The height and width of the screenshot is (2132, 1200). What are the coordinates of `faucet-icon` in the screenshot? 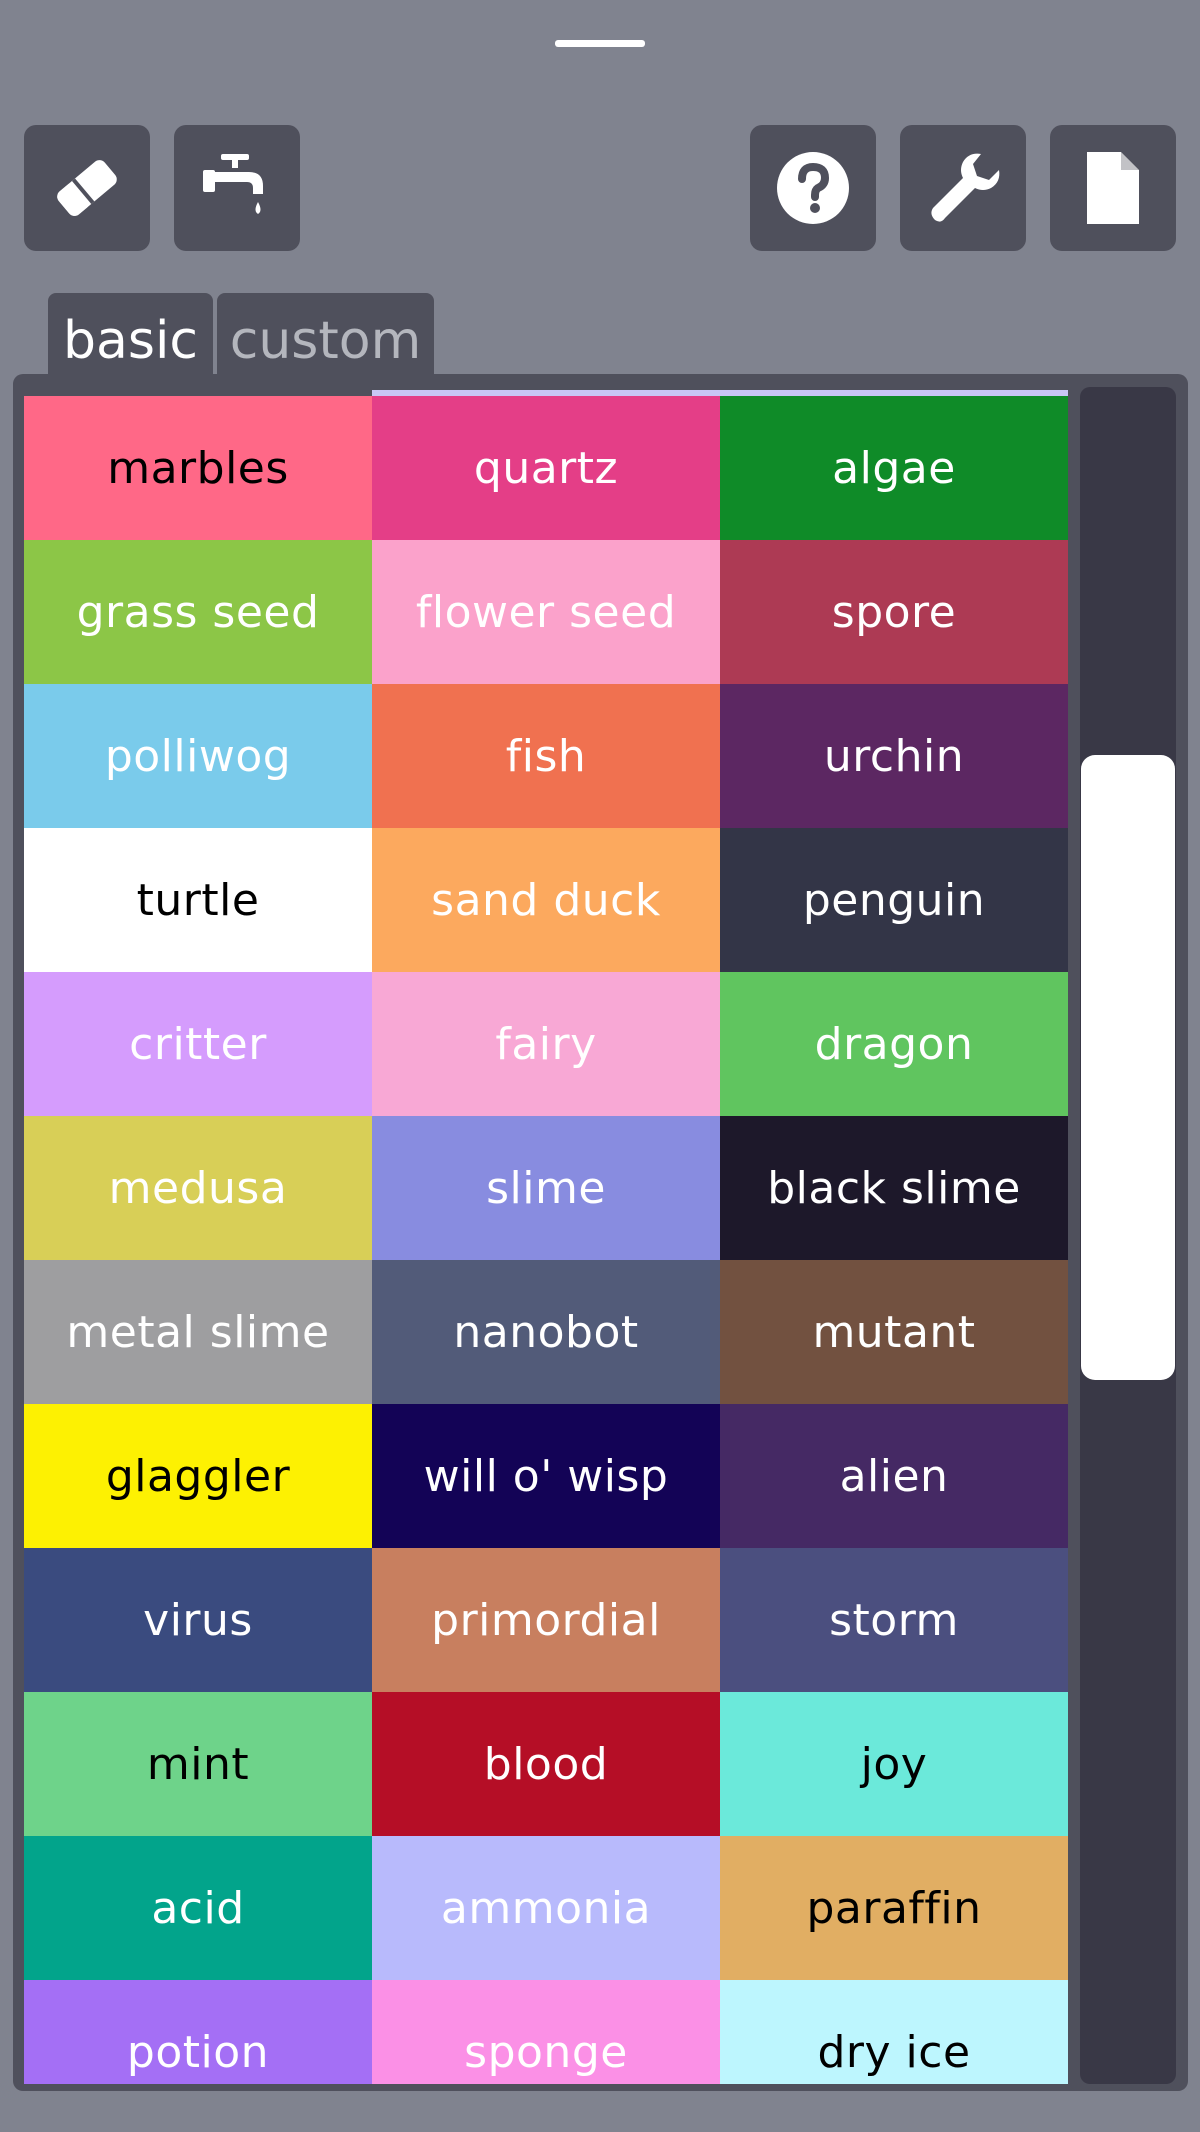 It's located at (233, 184).